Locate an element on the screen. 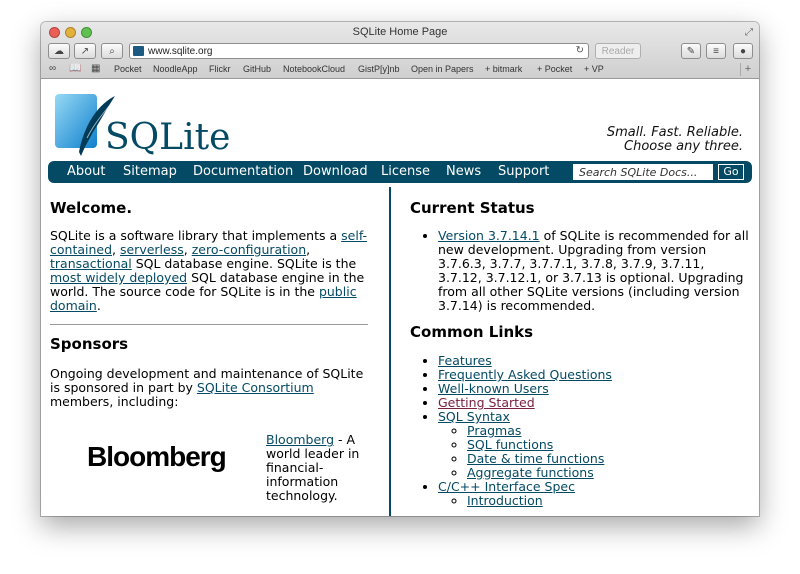 This screenshot has width=800, height=574. nav-about: About is located at coordinates (86, 171).